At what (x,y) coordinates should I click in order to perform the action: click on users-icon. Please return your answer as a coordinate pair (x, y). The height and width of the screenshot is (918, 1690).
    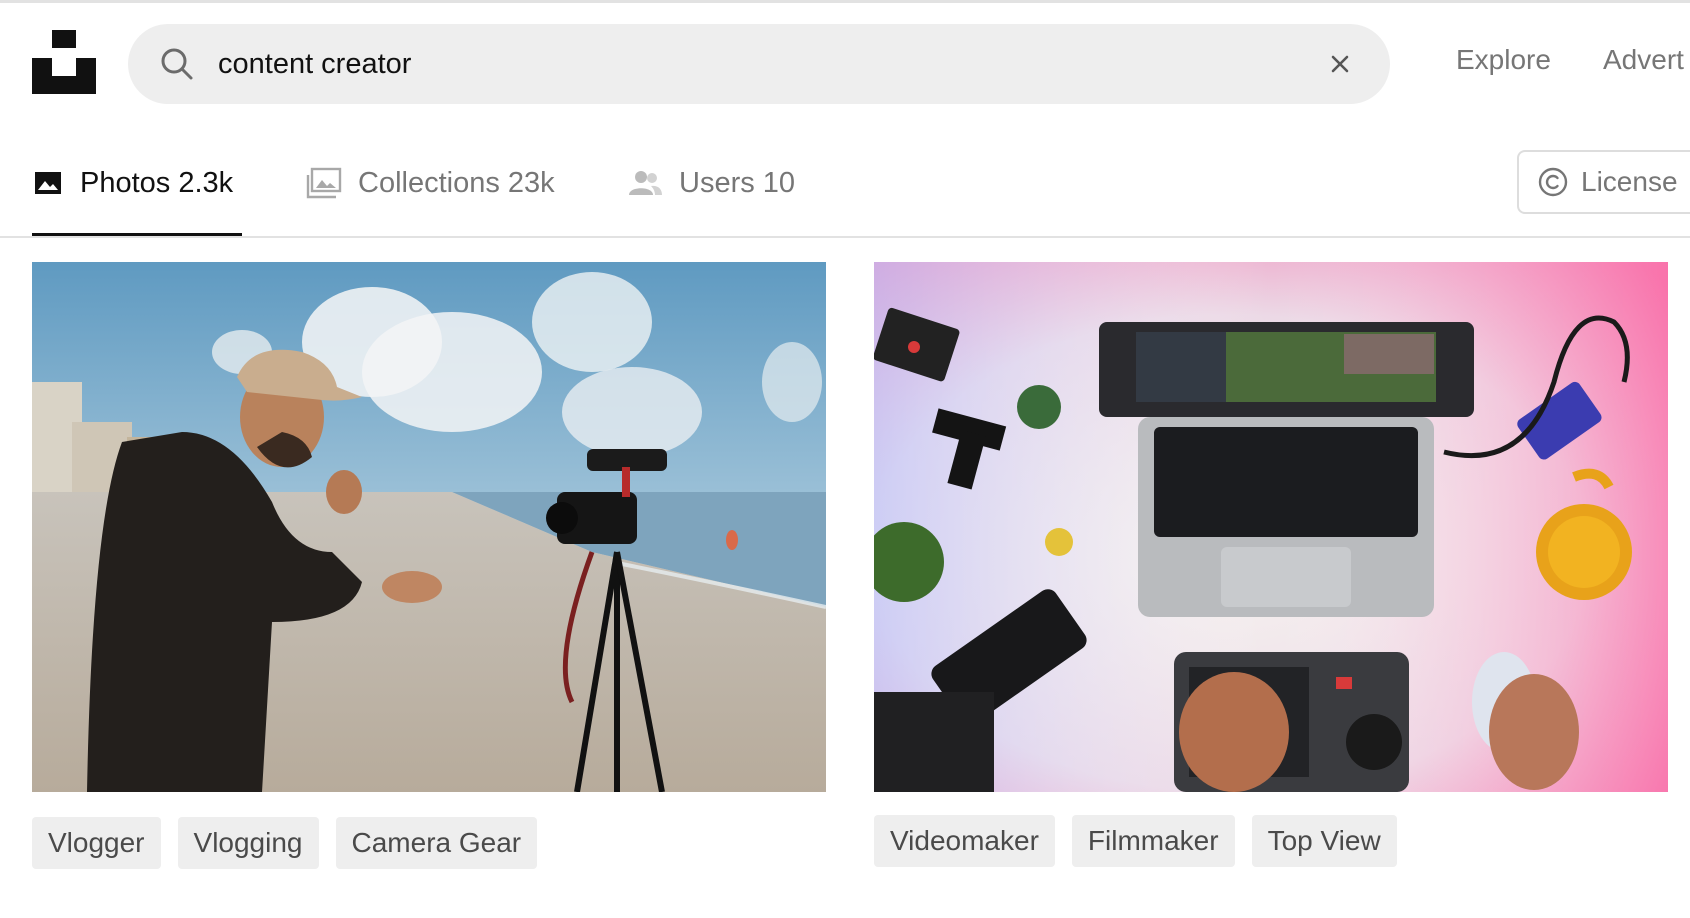
    Looking at the image, I should click on (645, 183).